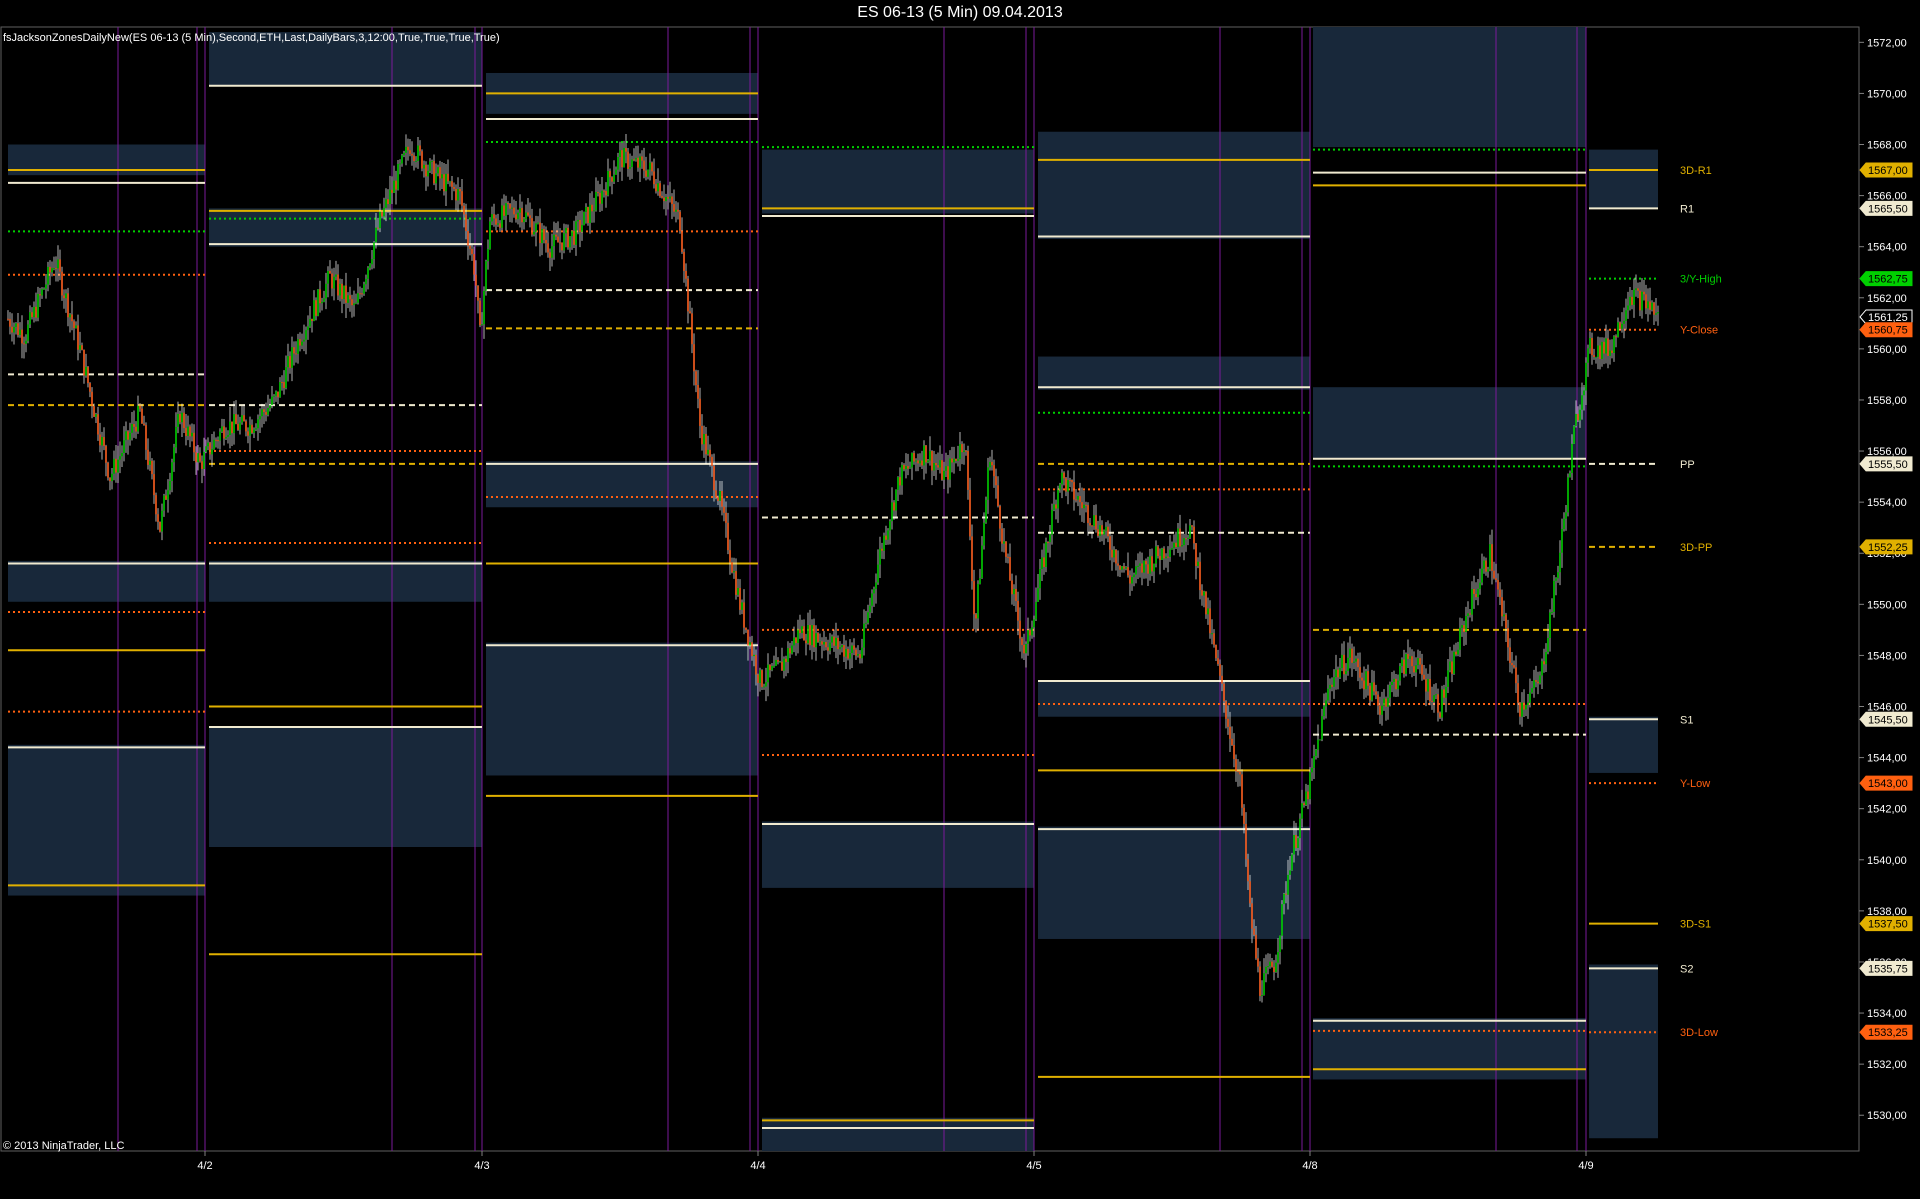  Describe the element at coordinates (1888, 720) in the screenshot. I see `price-marker-label: 1545,50` at that location.